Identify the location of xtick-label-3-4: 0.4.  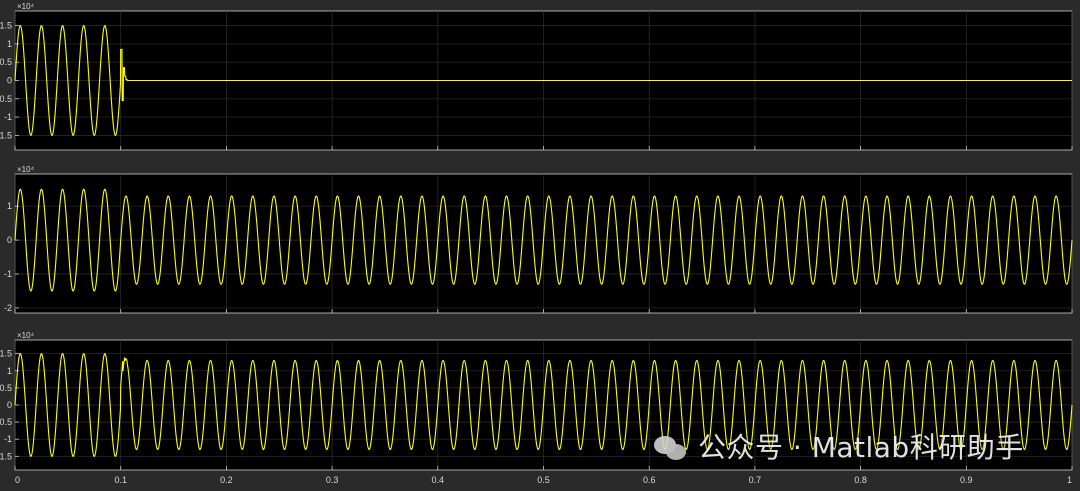
(438, 480).